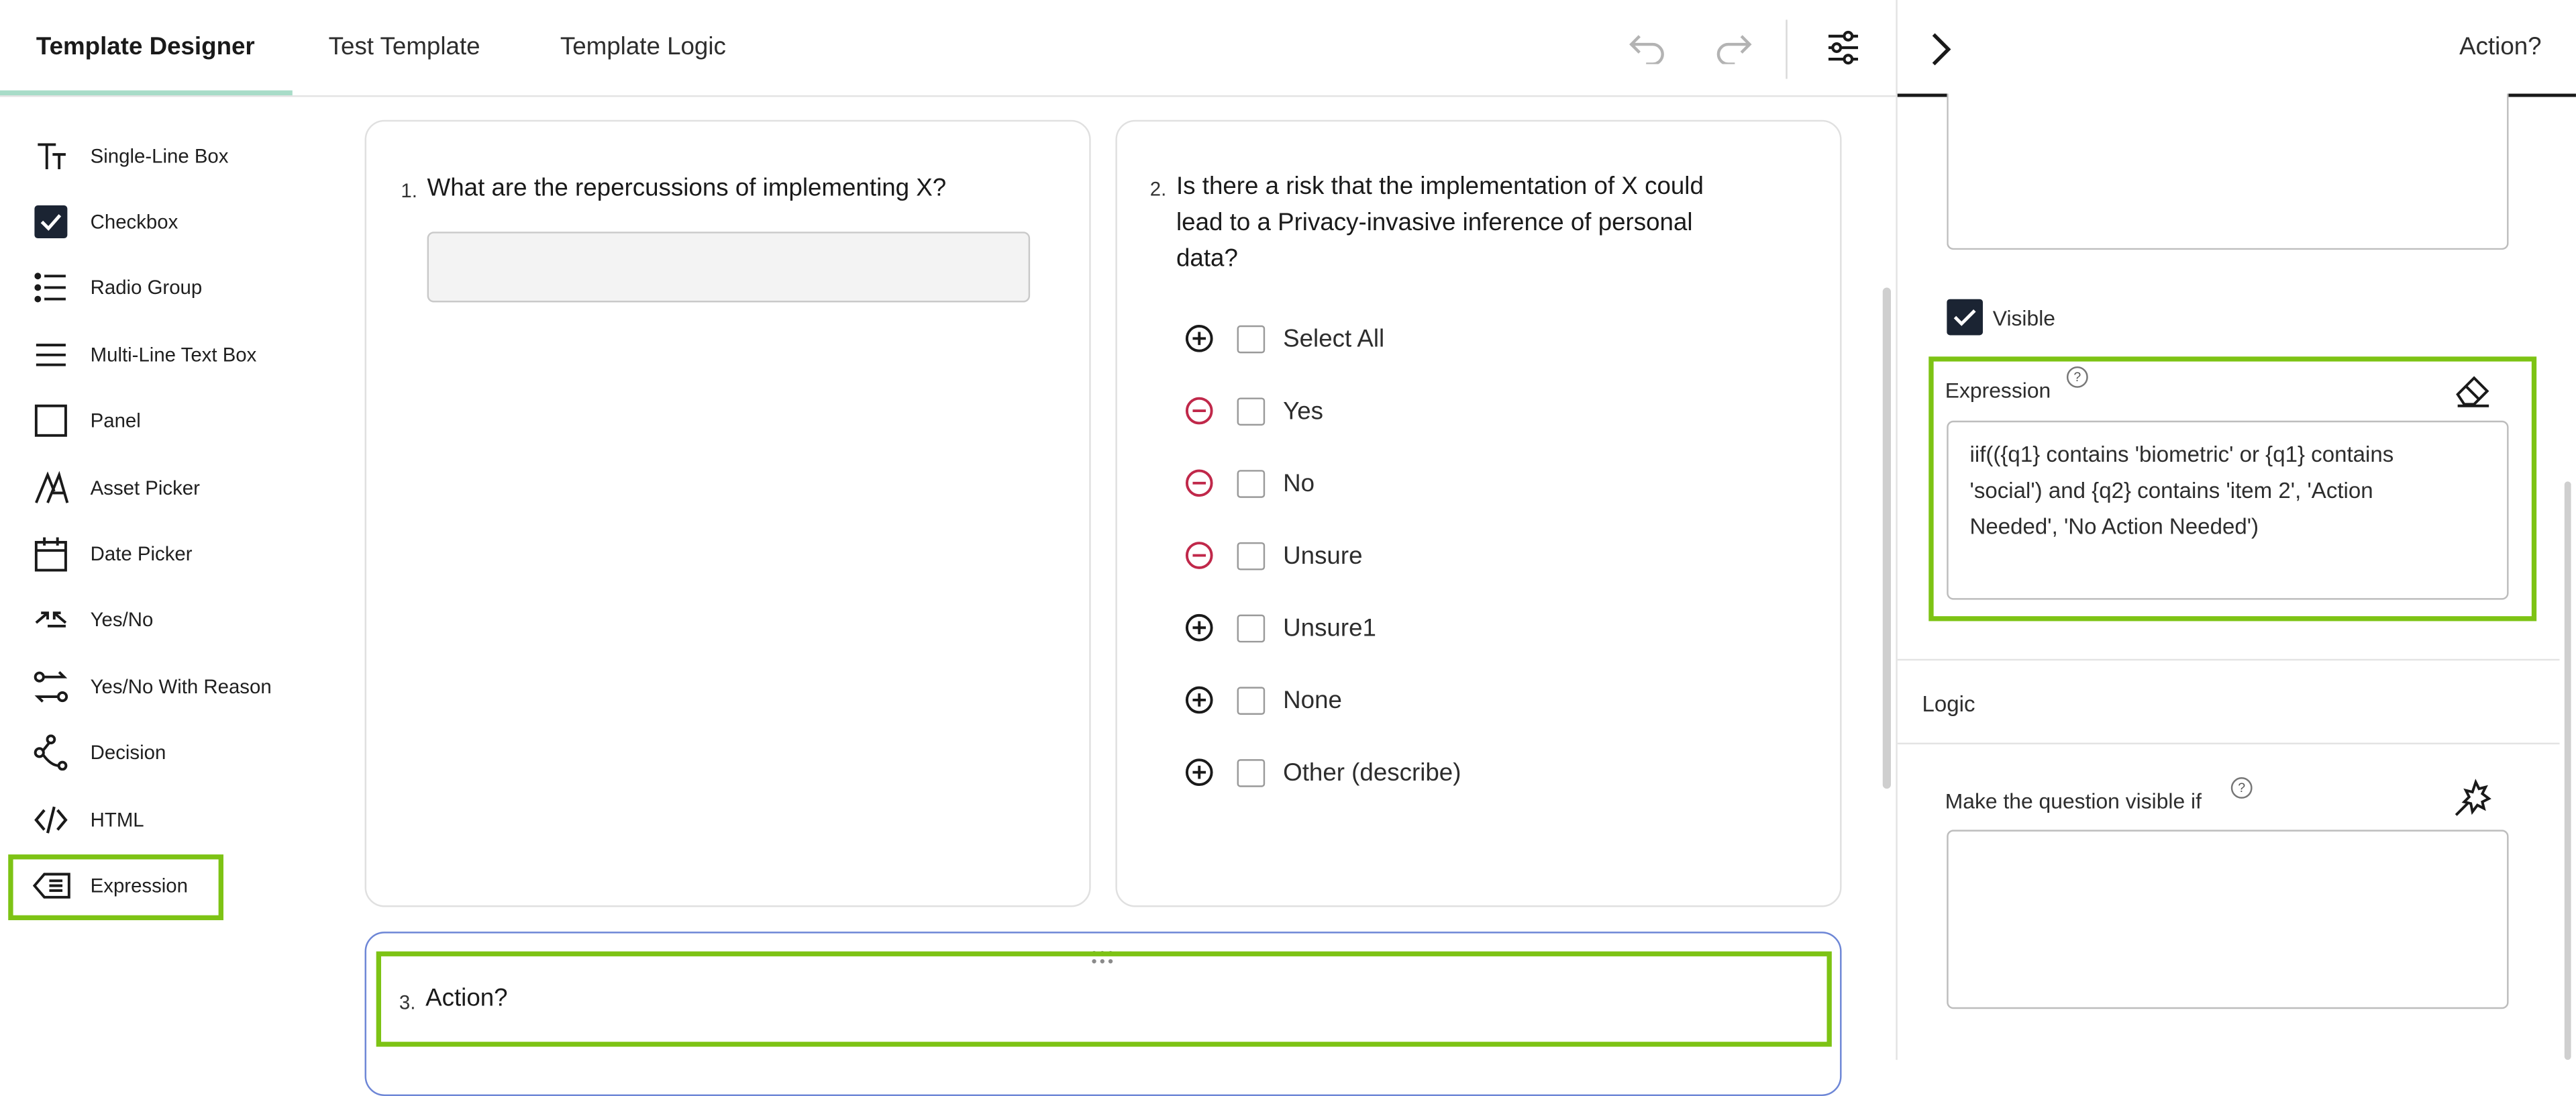 This screenshot has width=2576, height=1096. I want to click on answer-text-input, so click(729, 267).